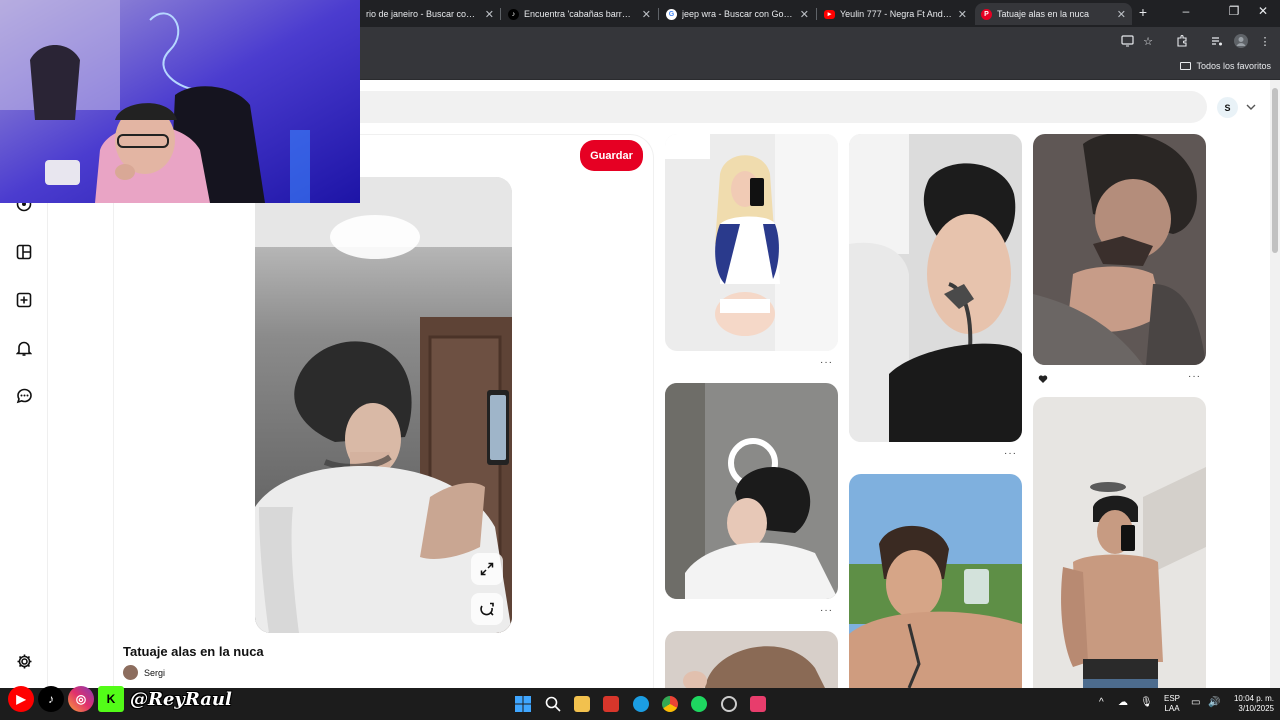  I want to click on media-app-icon, so click(611, 704).